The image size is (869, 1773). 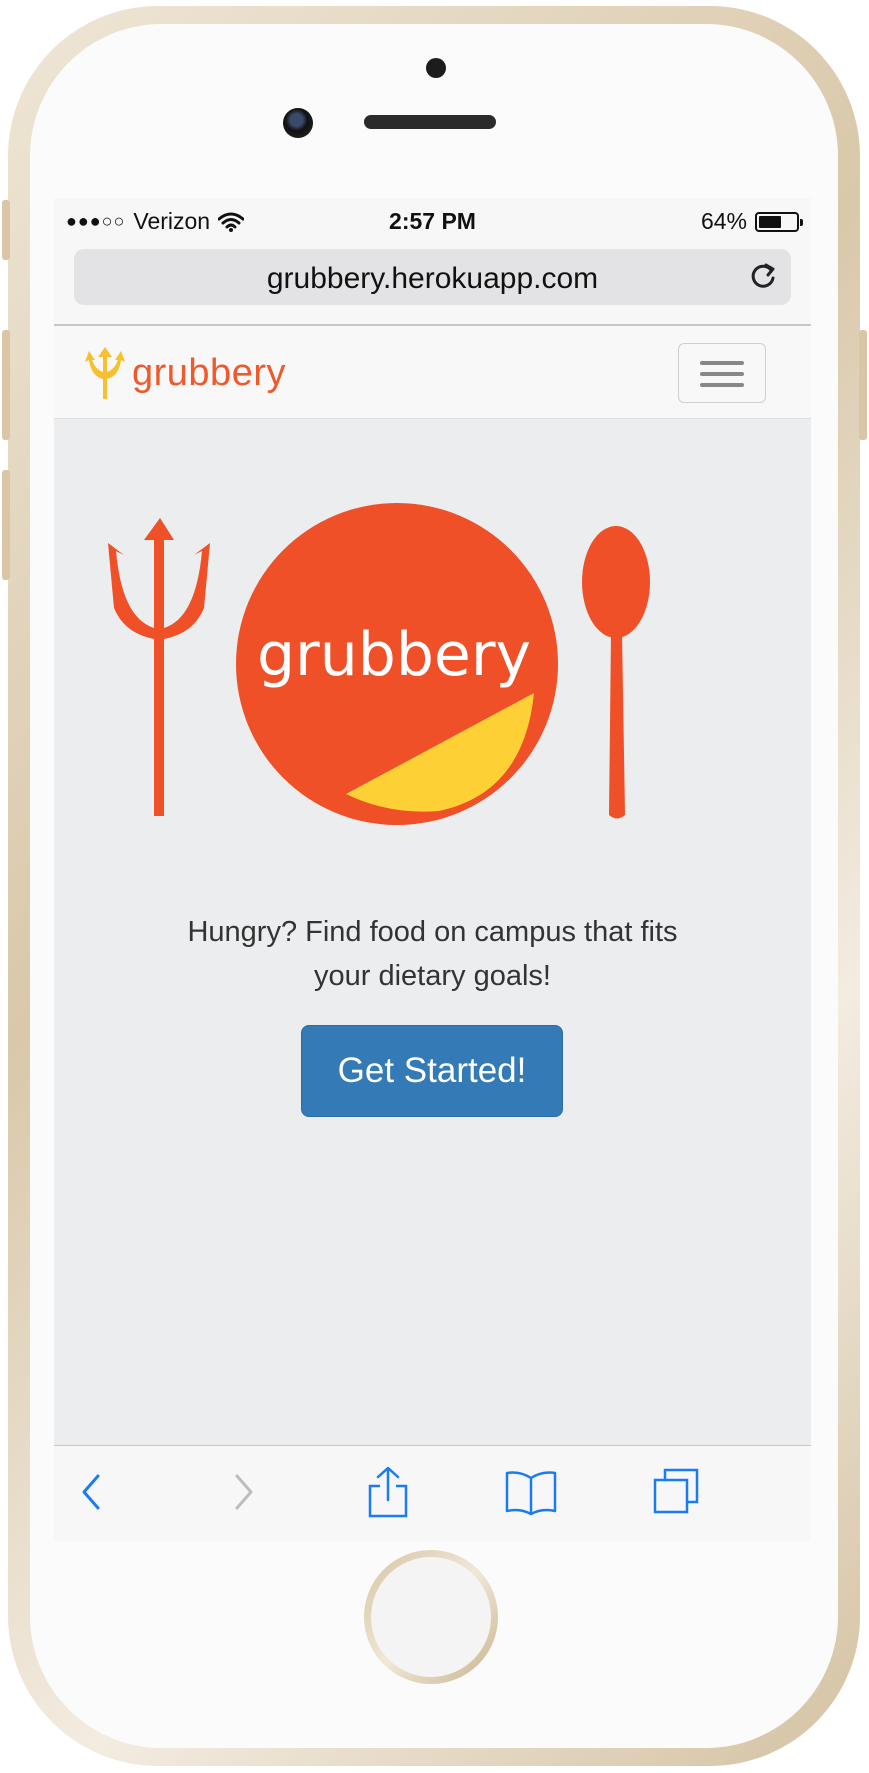 What do you see at coordinates (770, 221) in the screenshot?
I see `battery-level` at bounding box center [770, 221].